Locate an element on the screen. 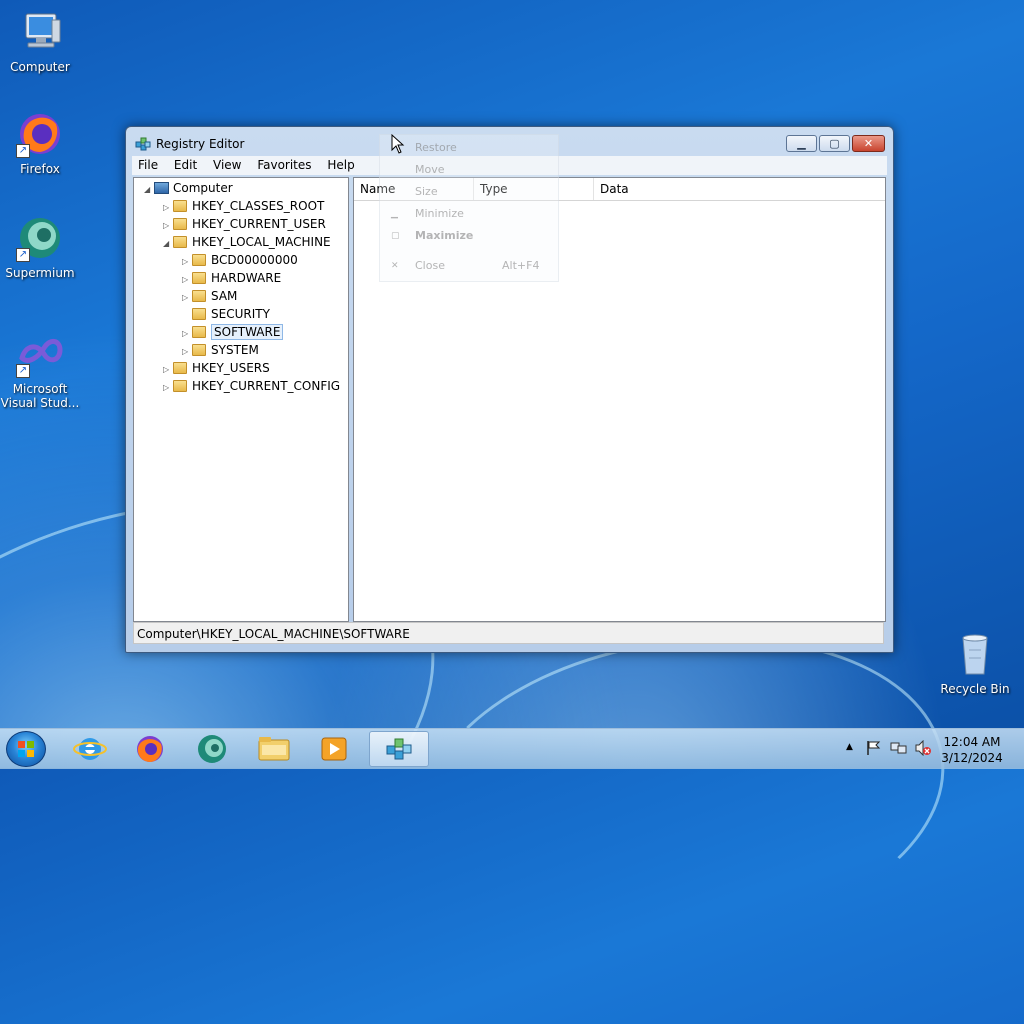 This screenshot has width=1024, height=1024. tree-item-label: SECURITY is located at coordinates (240, 314).